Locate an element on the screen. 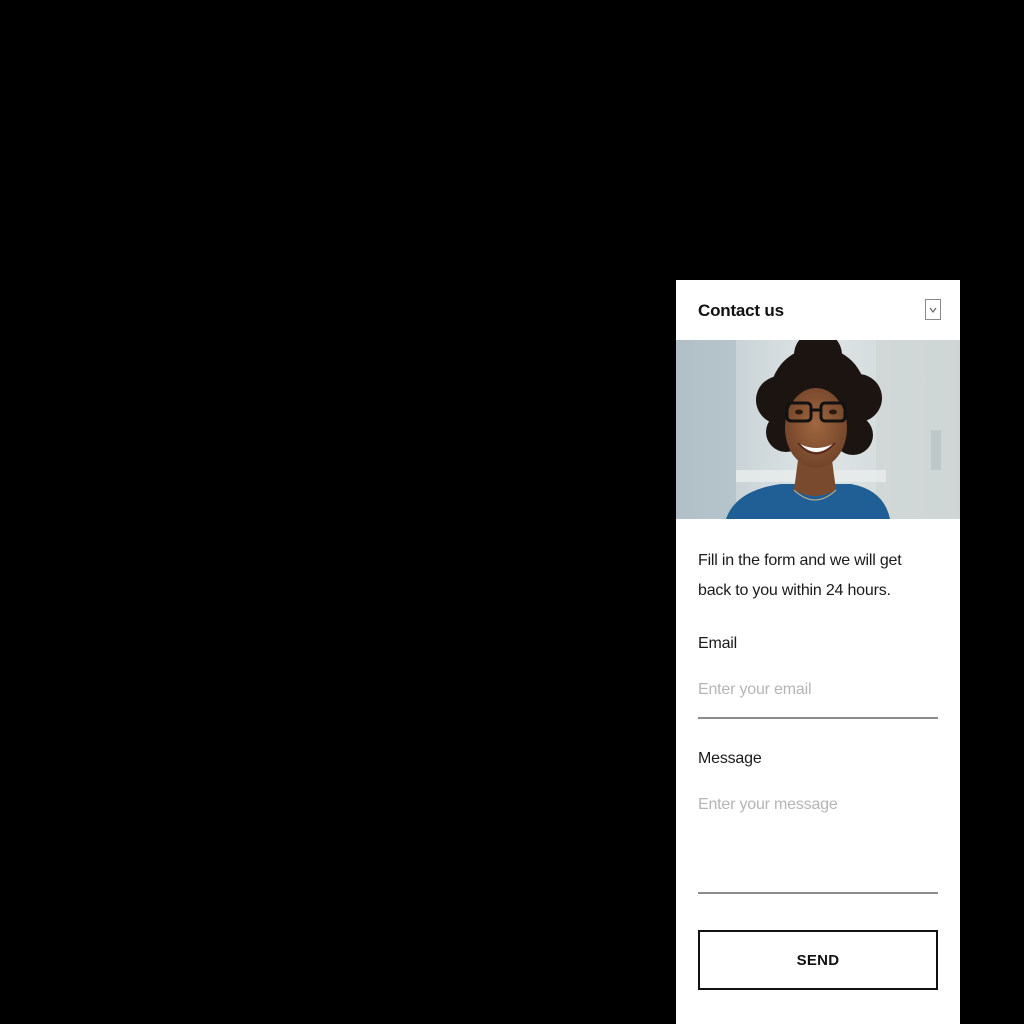  chevron-down-icon is located at coordinates (933, 310).